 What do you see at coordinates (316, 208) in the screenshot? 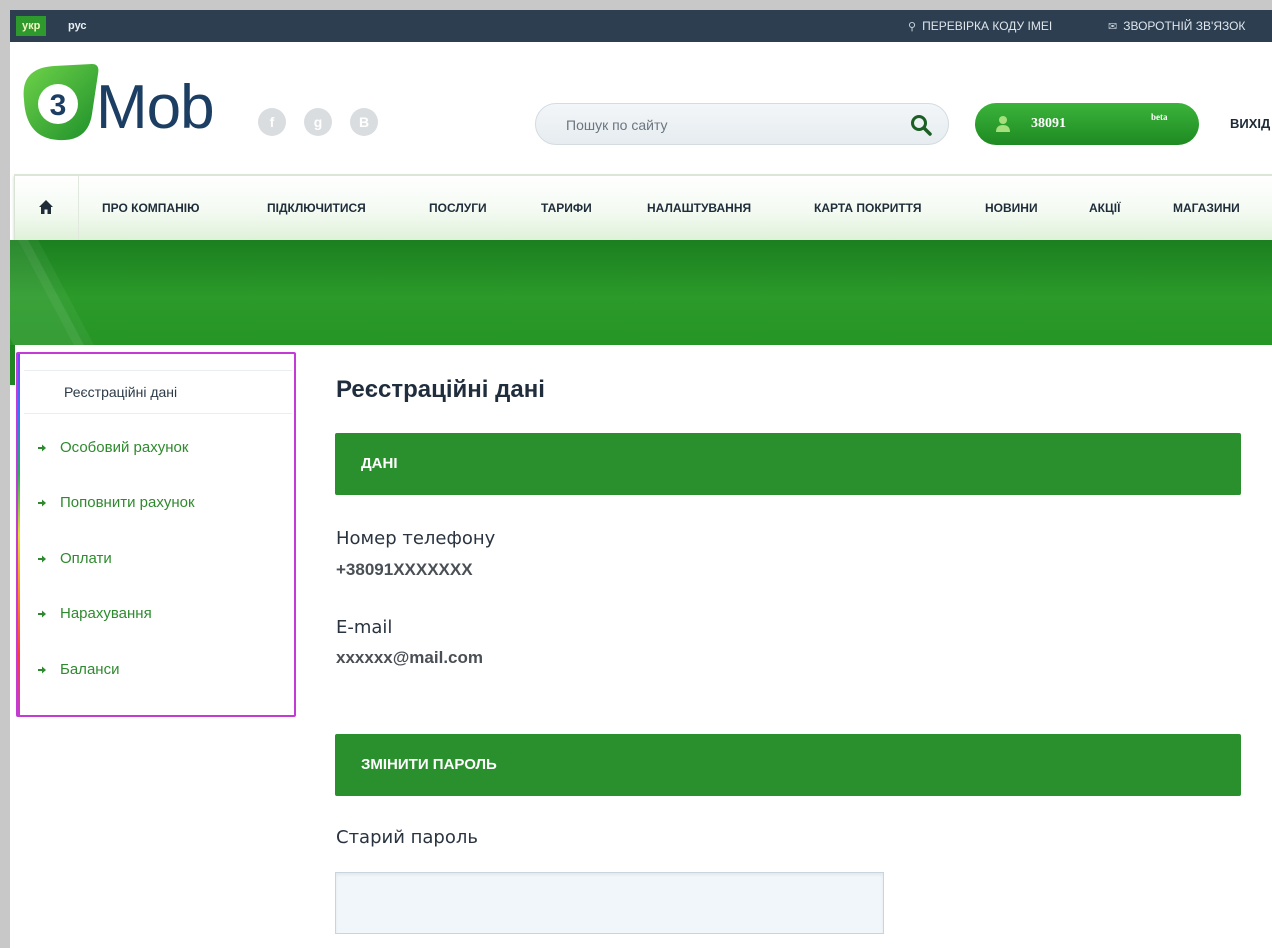
I see `nav-item-connect: ПІДКЛЮЧИТИСЯ` at bounding box center [316, 208].